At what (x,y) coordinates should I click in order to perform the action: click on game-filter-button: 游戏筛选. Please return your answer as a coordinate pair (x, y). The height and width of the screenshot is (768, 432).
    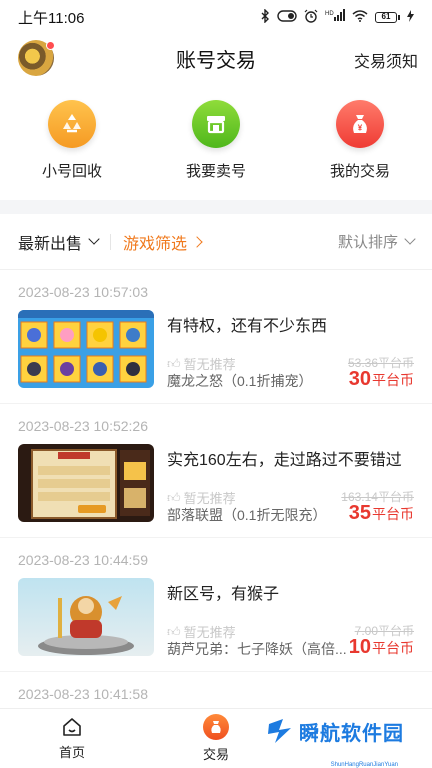
    Looking at the image, I should click on (163, 242).